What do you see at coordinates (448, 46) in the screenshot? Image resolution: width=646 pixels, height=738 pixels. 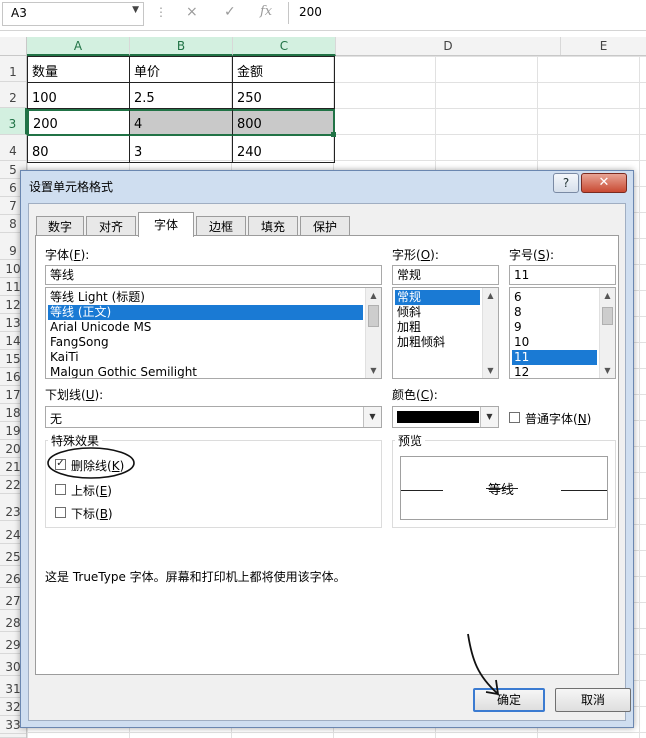 I see `column-header-d: D` at bounding box center [448, 46].